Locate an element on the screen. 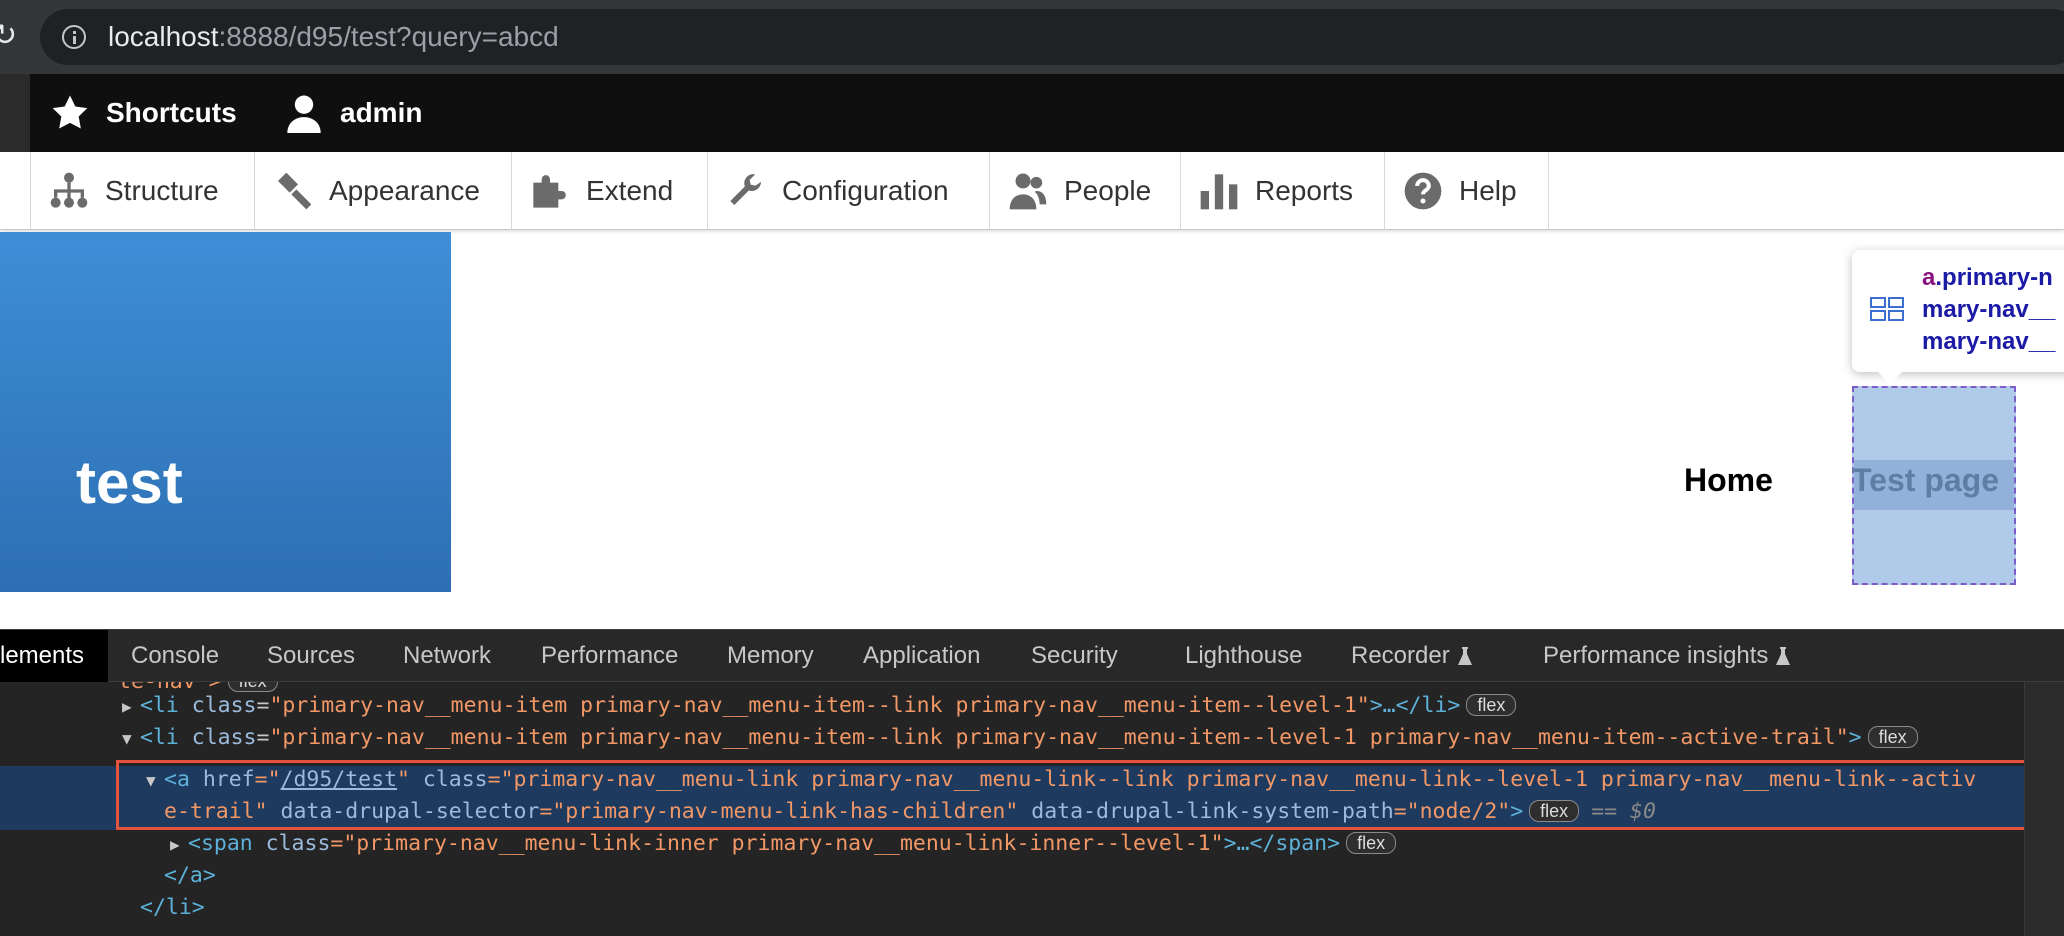 This screenshot has height=936, width=2064. user-menu-link: admin is located at coordinates (353, 113).